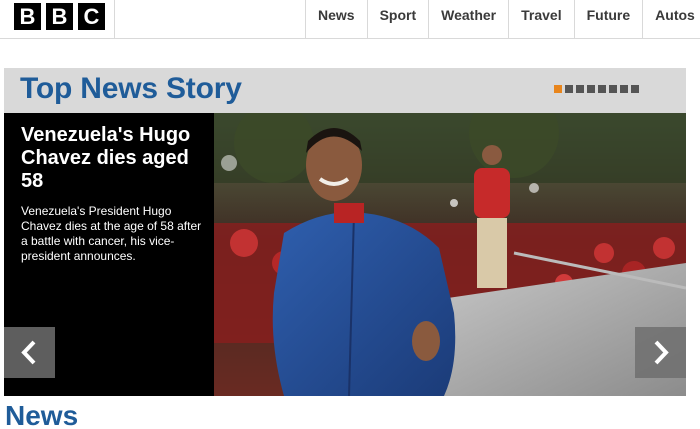  Describe the element at coordinates (131, 88) in the screenshot. I see `top-news-story-title: Top News Story` at that location.